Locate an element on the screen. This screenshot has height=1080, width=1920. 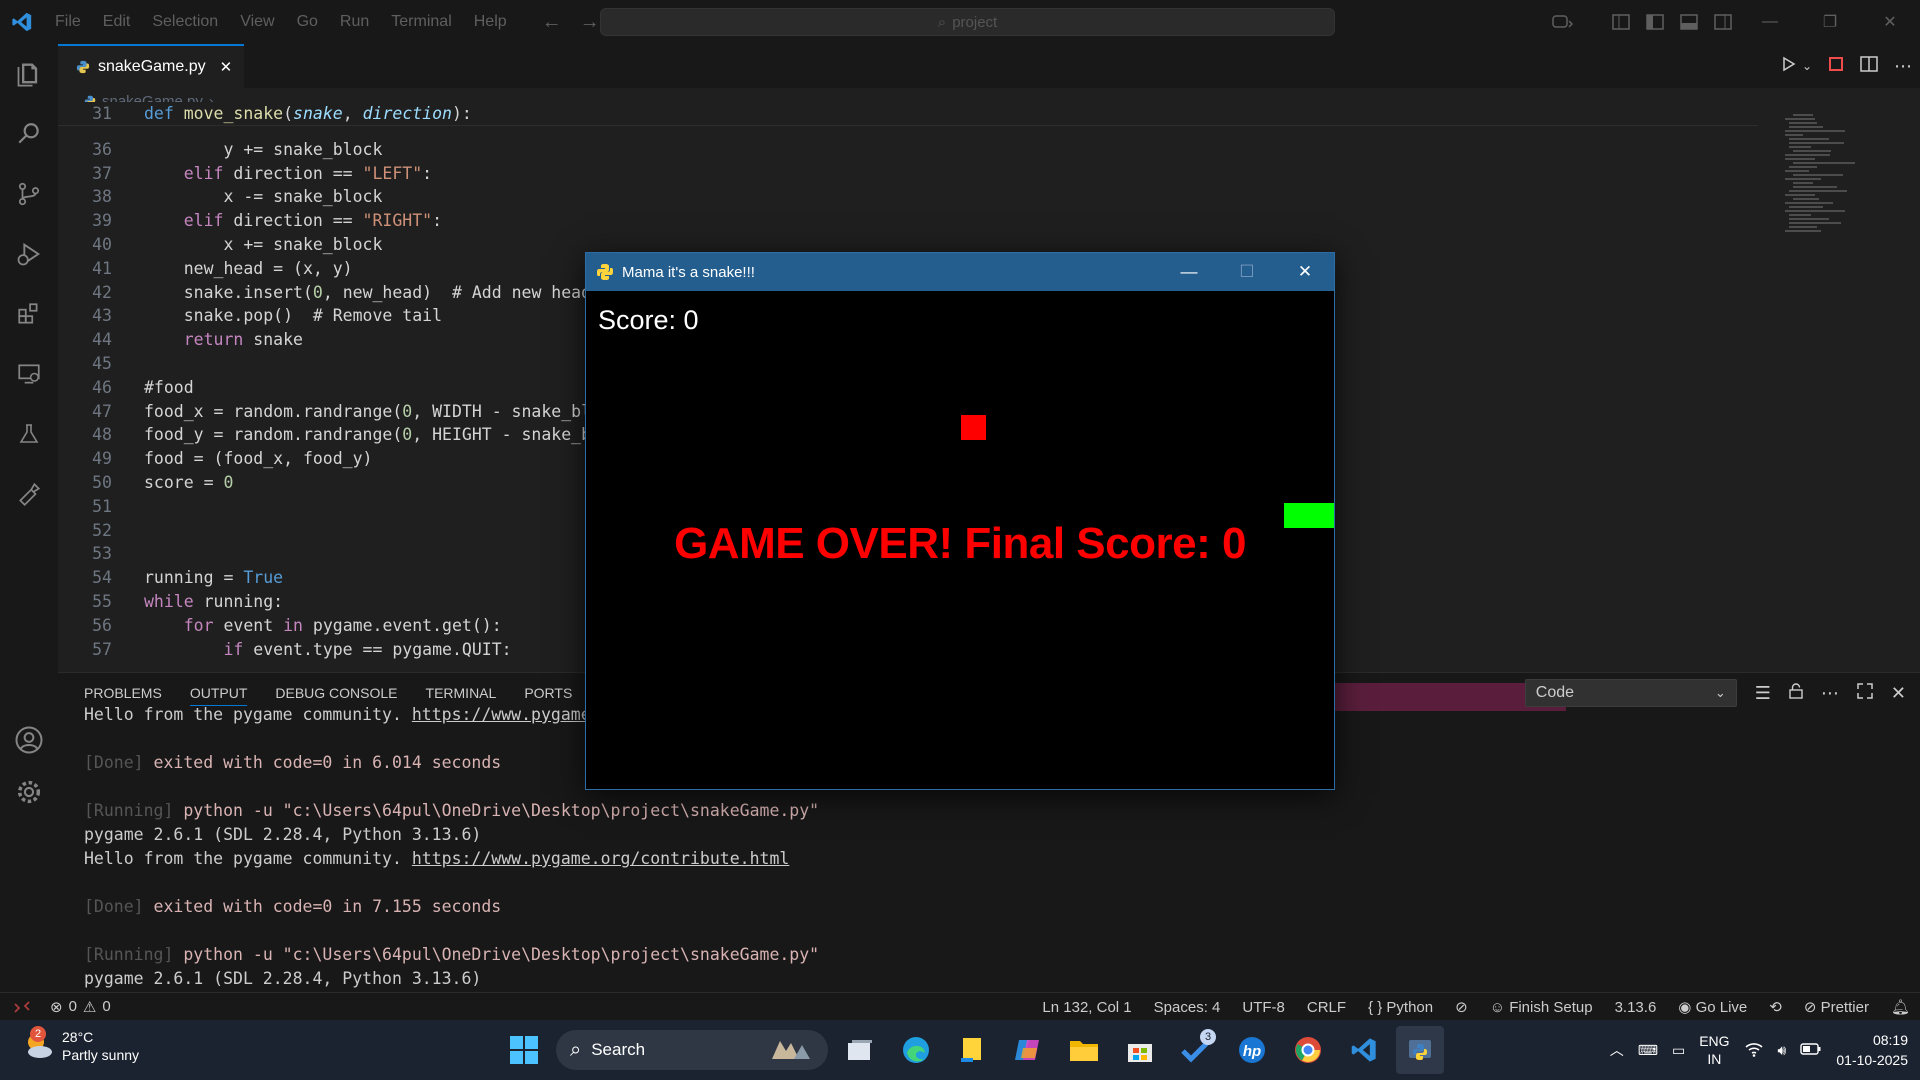
microsoft-store-icon is located at coordinates (1140, 1050).